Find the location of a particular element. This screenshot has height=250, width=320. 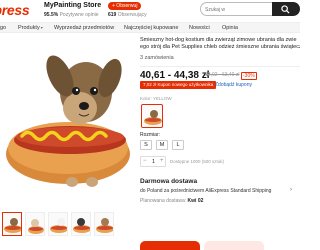

nav-item-label: Wyprzedaż przedmiotów is located at coordinates (84, 28).